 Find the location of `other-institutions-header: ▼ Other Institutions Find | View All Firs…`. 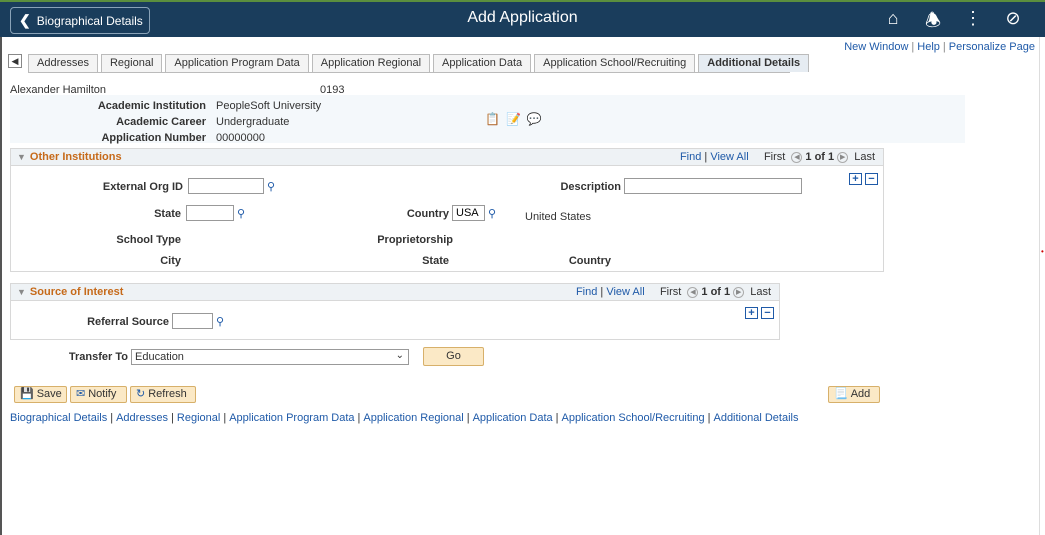

other-institutions-header: ▼ Other Institutions Find | View All Firs… is located at coordinates (447, 157).